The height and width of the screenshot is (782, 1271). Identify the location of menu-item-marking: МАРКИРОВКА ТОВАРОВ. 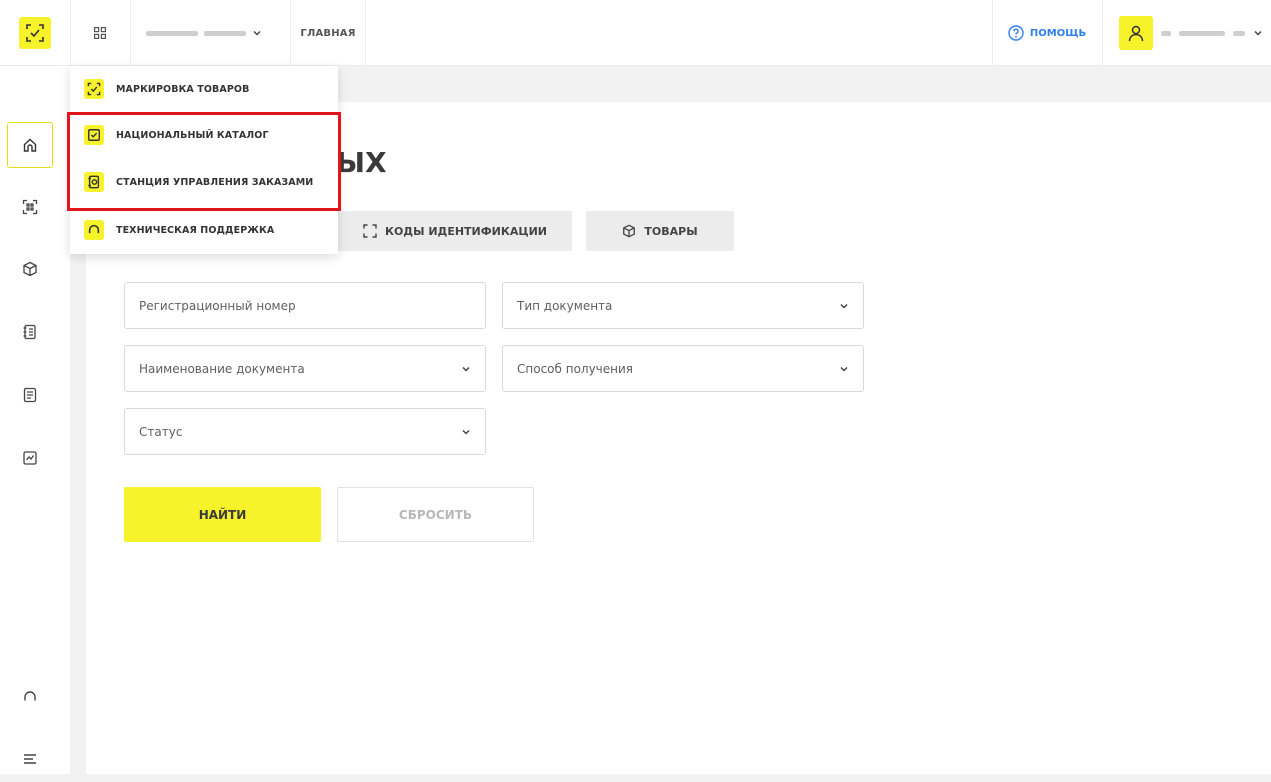
(204, 89).